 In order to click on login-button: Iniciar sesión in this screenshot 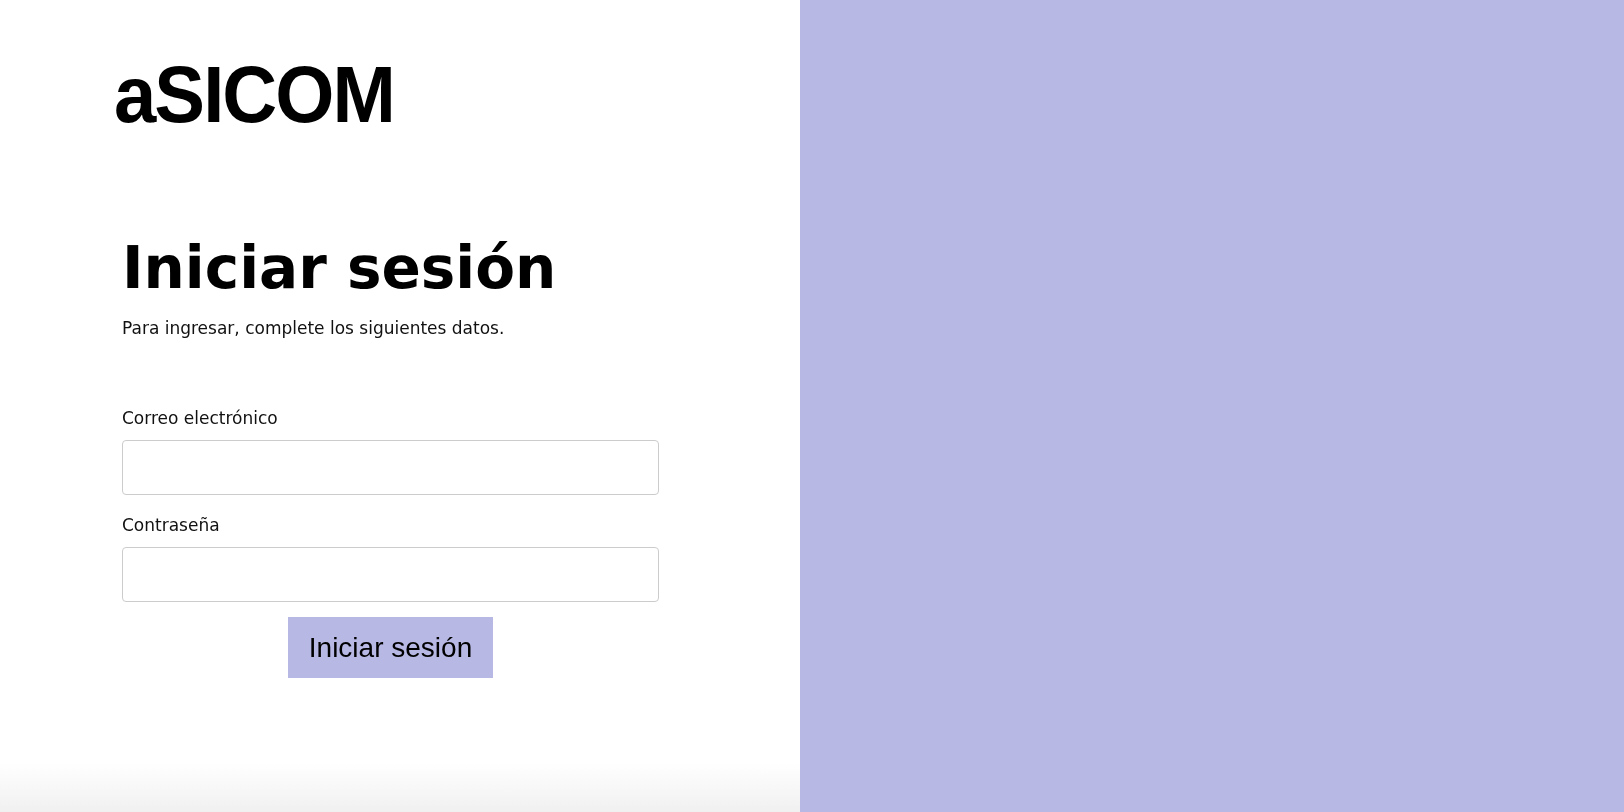, I will do `click(390, 647)`.